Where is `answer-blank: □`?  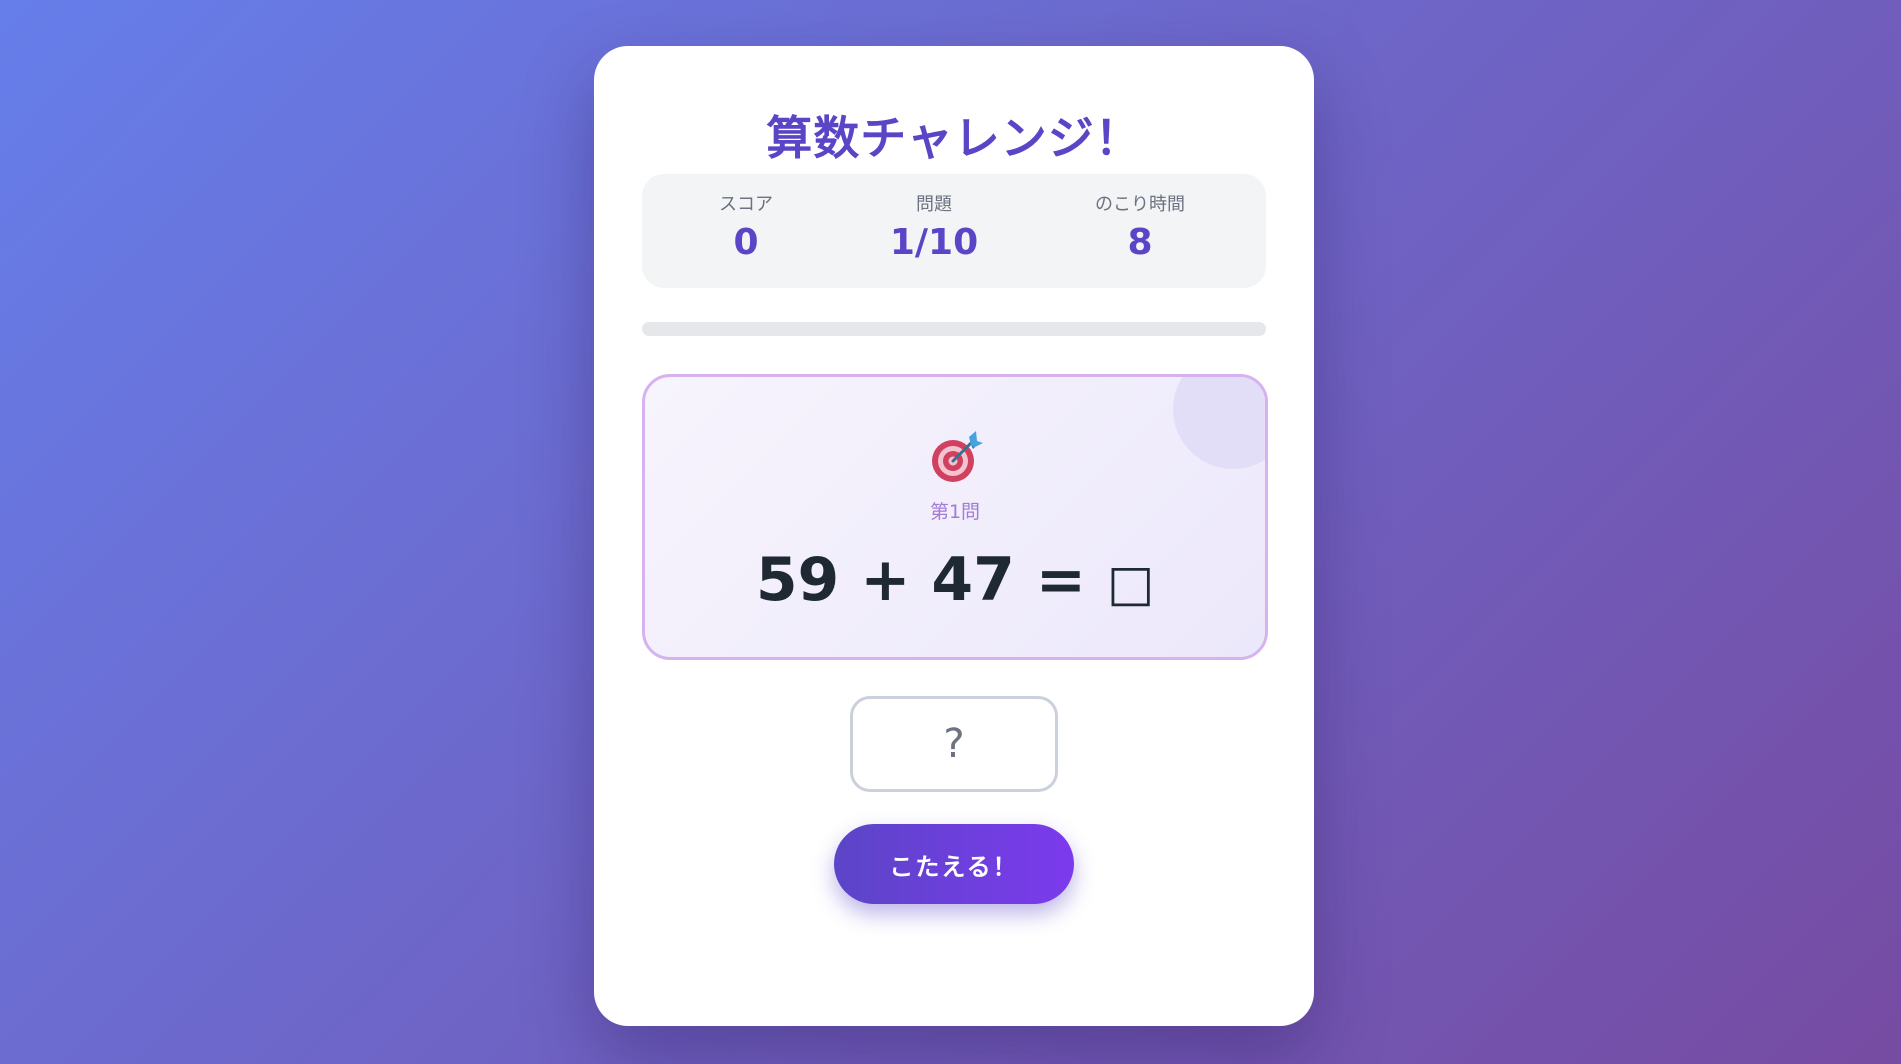
answer-blank: □ is located at coordinates (1130, 583).